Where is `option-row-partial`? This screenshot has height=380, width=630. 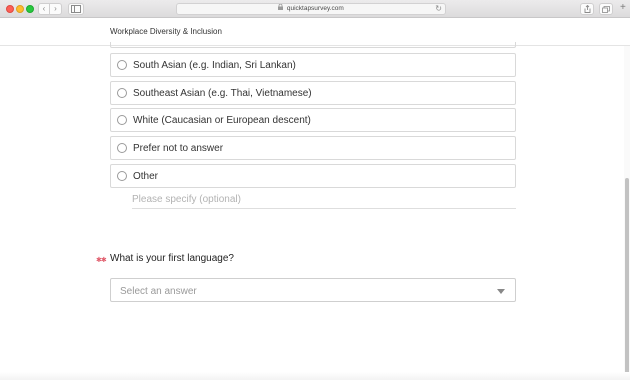 option-row-partial is located at coordinates (313, 45).